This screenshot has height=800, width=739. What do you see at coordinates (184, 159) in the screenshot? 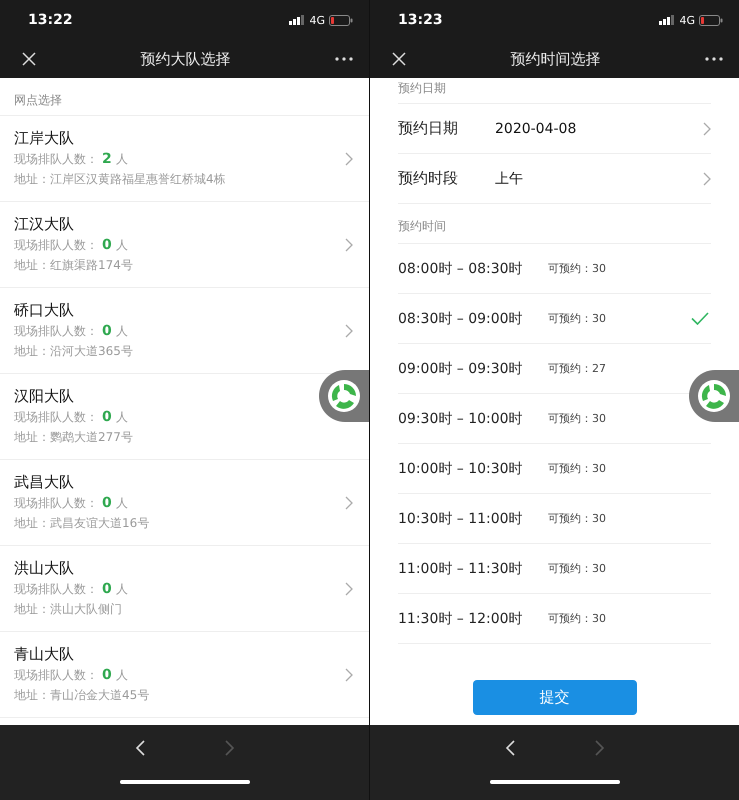
I see `station-item: 江岸大队 现场排队人数： 2 人 地址：江岸区汉黄路福星惠誉红桥城4栋` at bounding box center [184, 159].